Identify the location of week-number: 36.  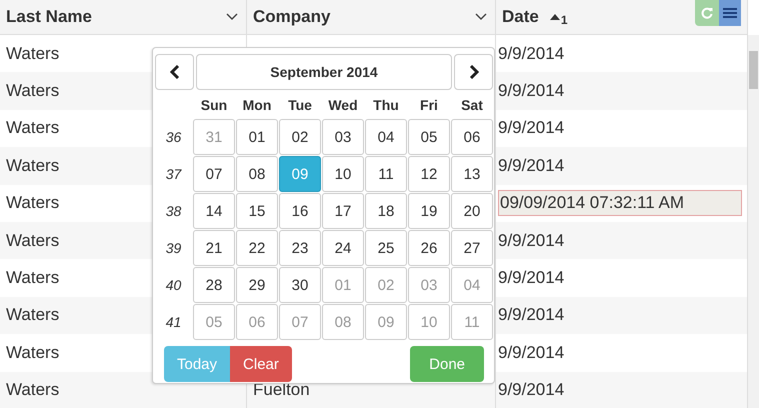
(173, 137).